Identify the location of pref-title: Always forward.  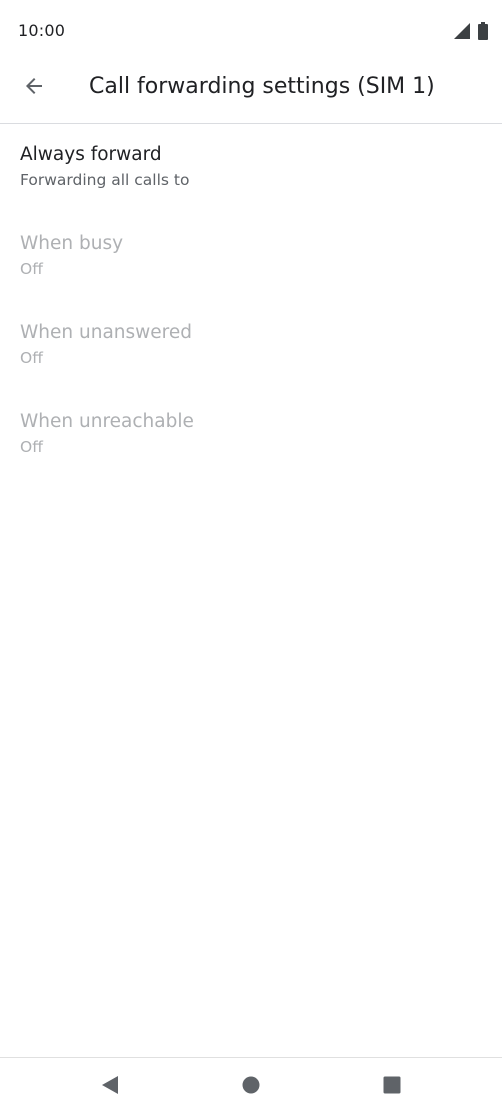
(91, 154).